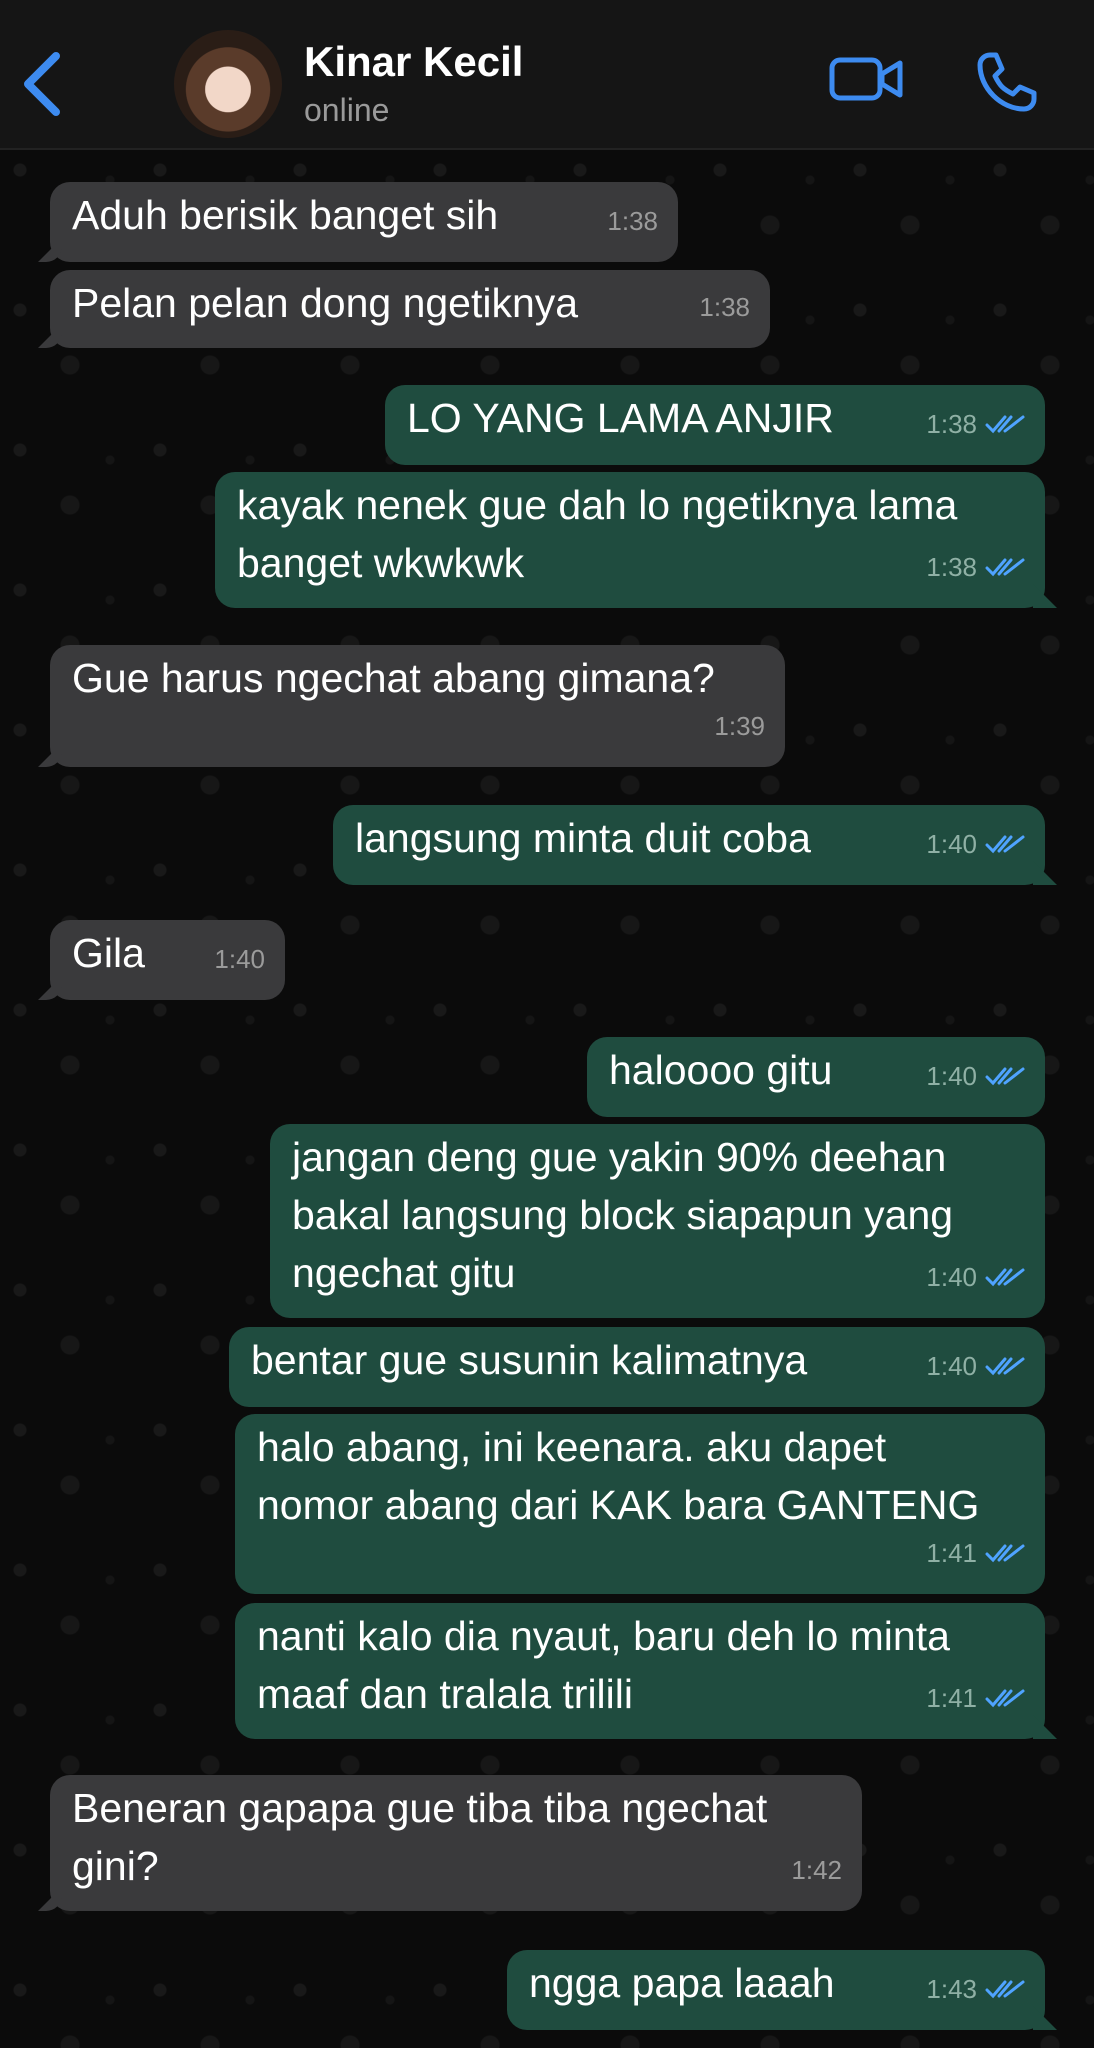 The image size is (1094, 2048). I want to click on message-incoming: Gila 1:40, so click(167, 960).